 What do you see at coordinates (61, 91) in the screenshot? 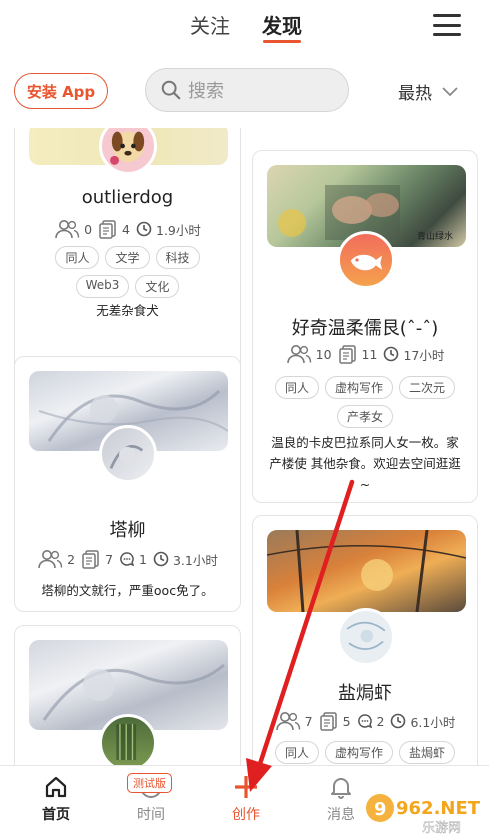
I see `install-app-button: 安装 App` at bounding box center [61, 91].